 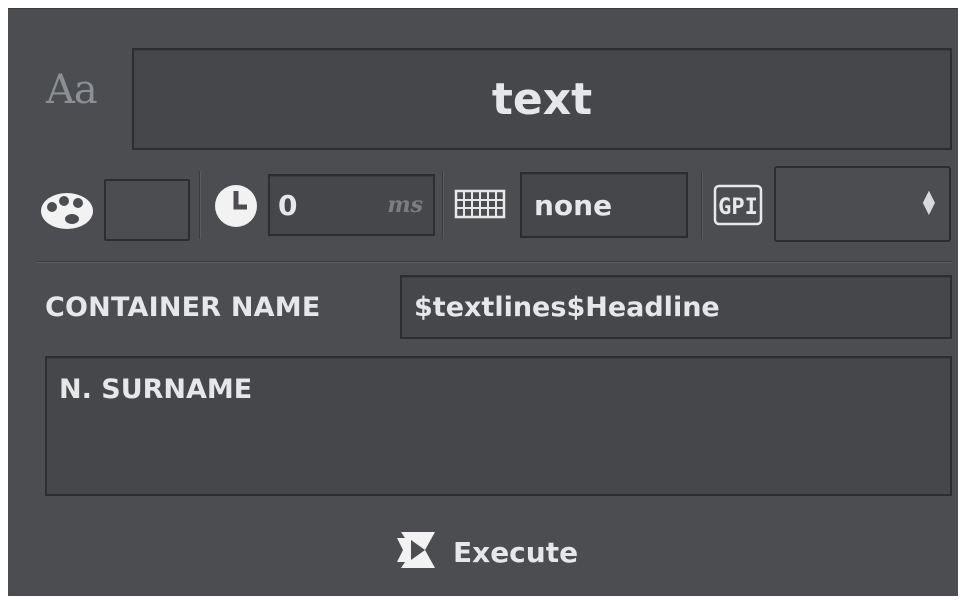 What do you see at coordinates (236, 206) in the screenshot?
I see `clock-icon` at bounding box center [236, 206].